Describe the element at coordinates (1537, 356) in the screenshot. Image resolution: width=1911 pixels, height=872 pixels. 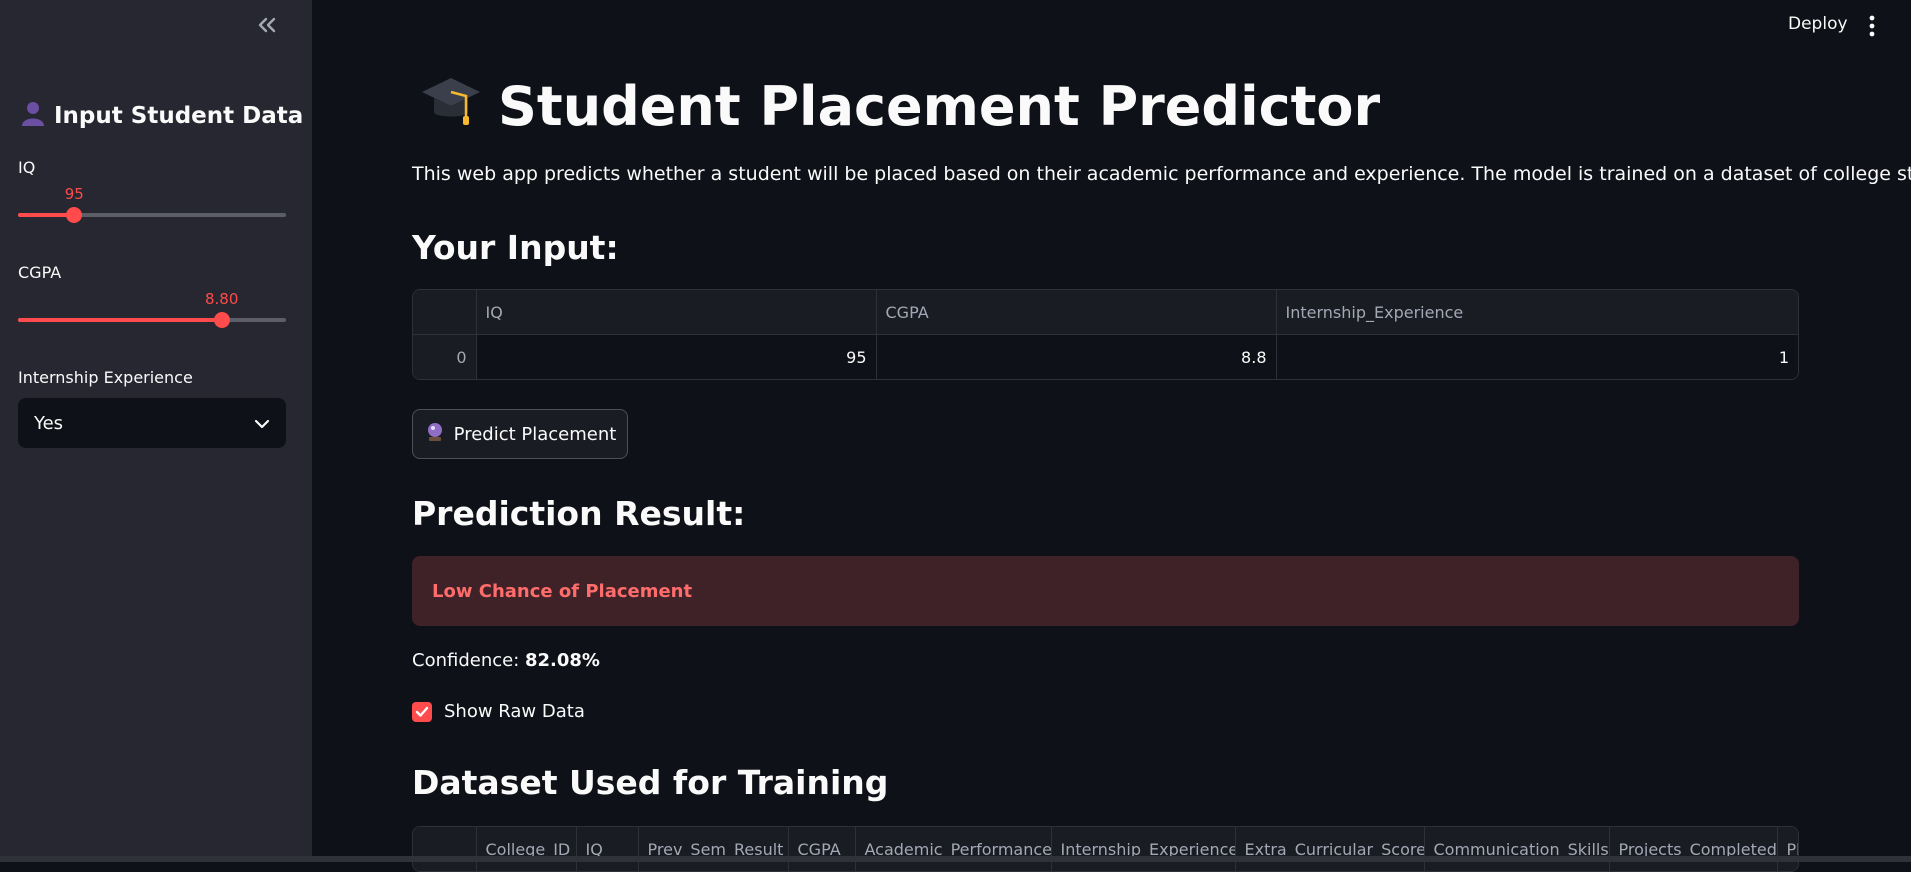
I see `table-cell: 1` at that location.